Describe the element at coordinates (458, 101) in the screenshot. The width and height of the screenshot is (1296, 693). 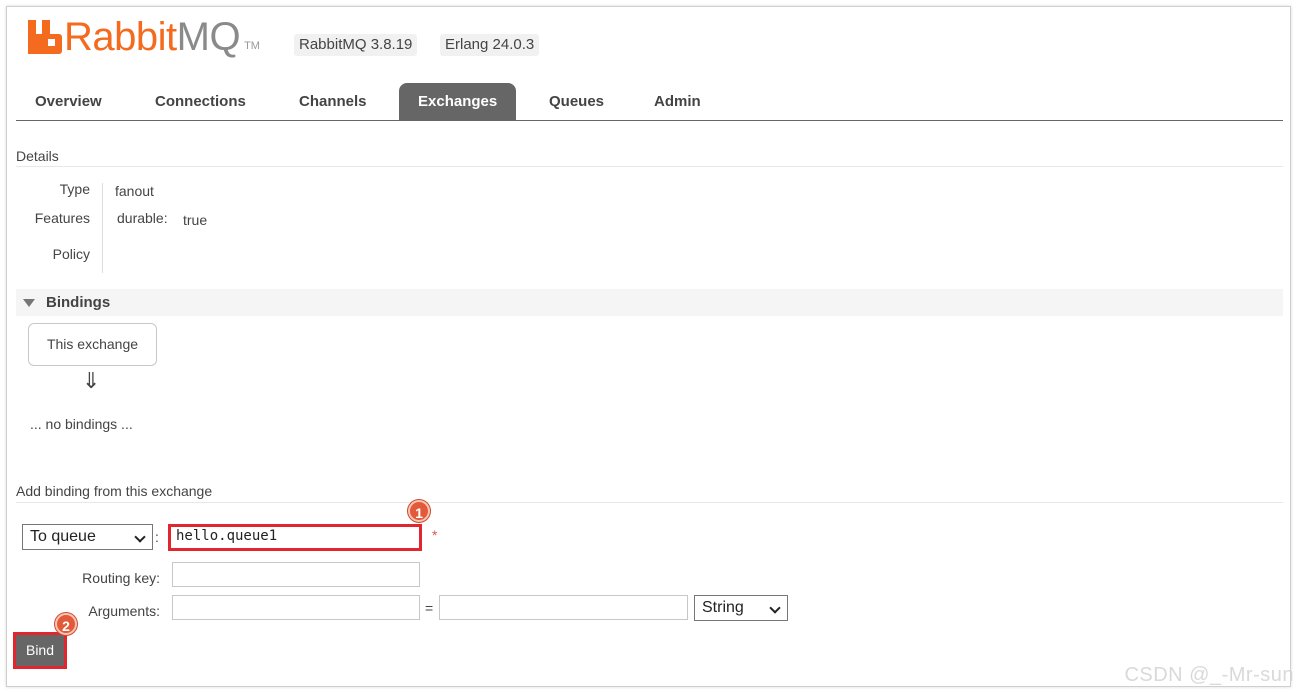
I see `tab-exchanges: Exchanges` at that location.